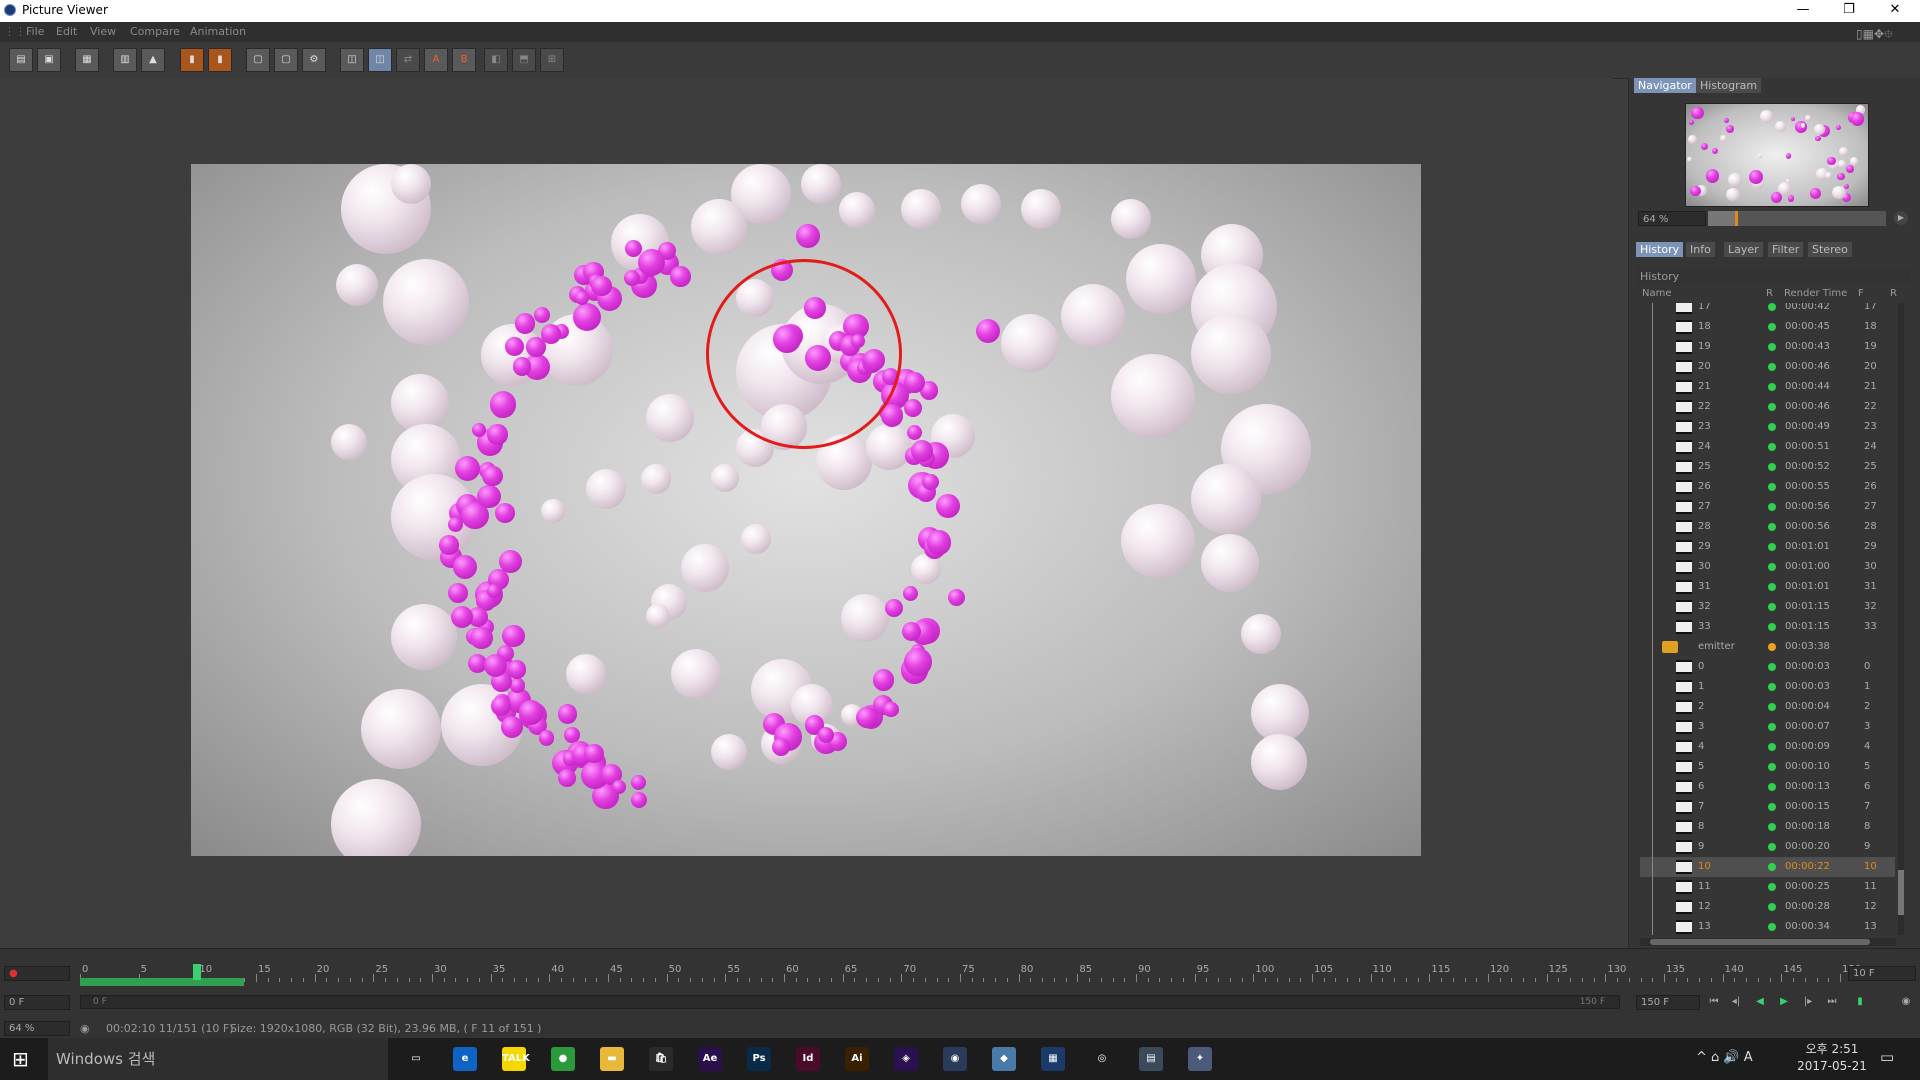 This screenshot has width=1920, height=1080. Describe the element at coordinates (314, 60) in the screenshot. I see `settings-icon: ⚙` at that location.